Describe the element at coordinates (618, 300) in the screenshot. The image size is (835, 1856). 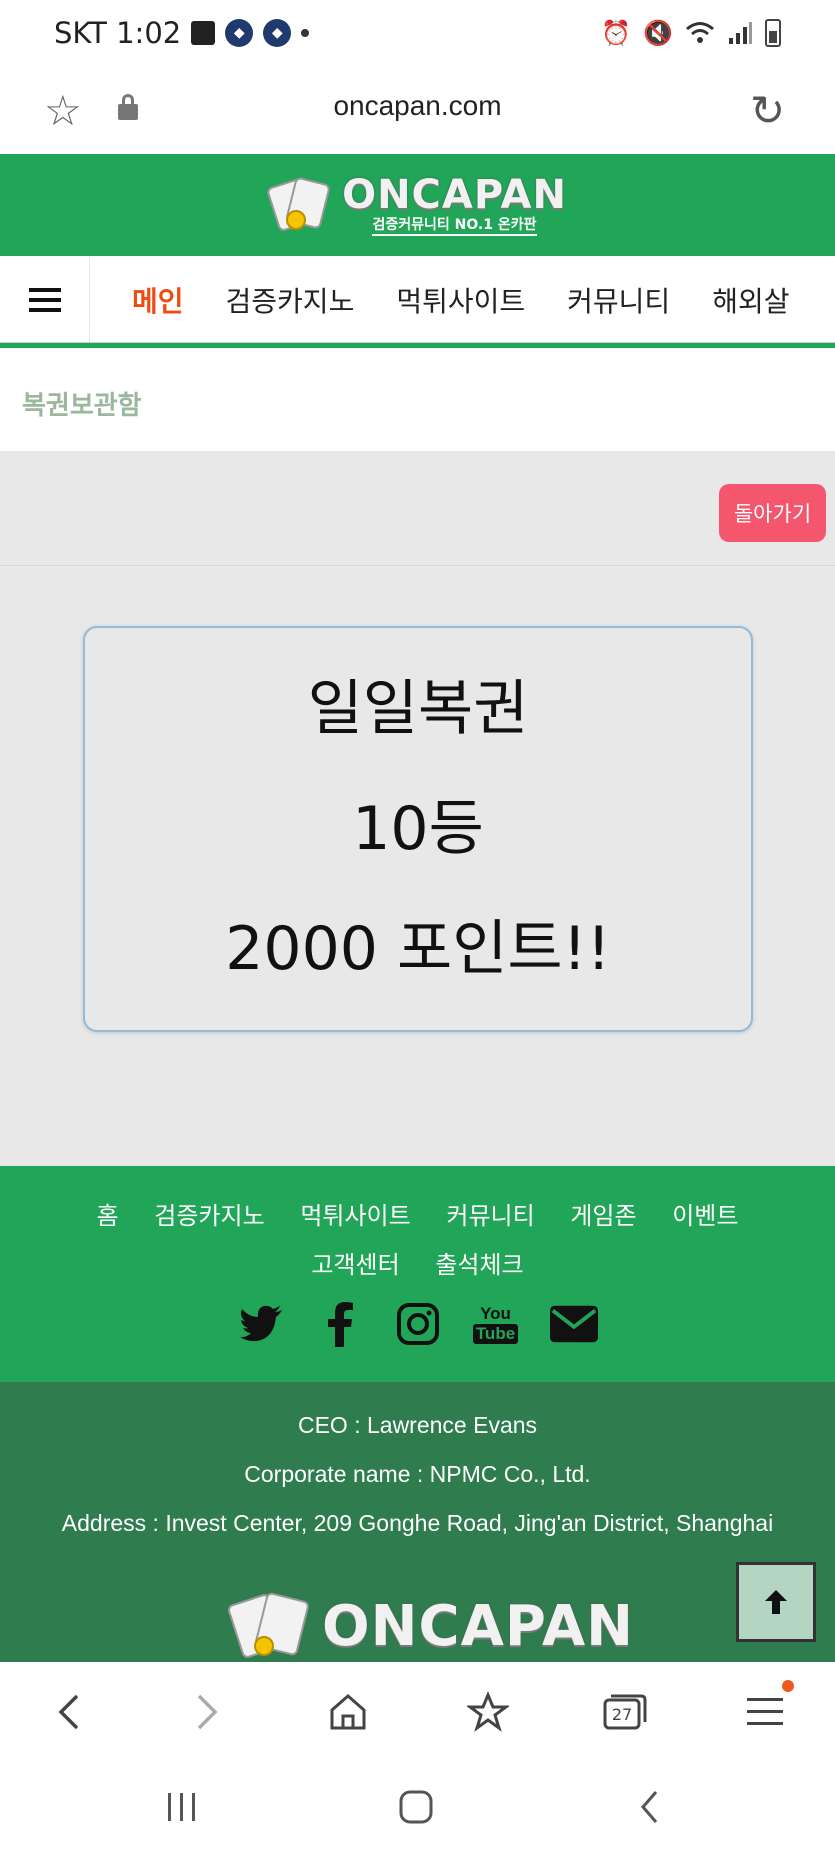
I see `nav-item-community: 커뮤니티` at that location.